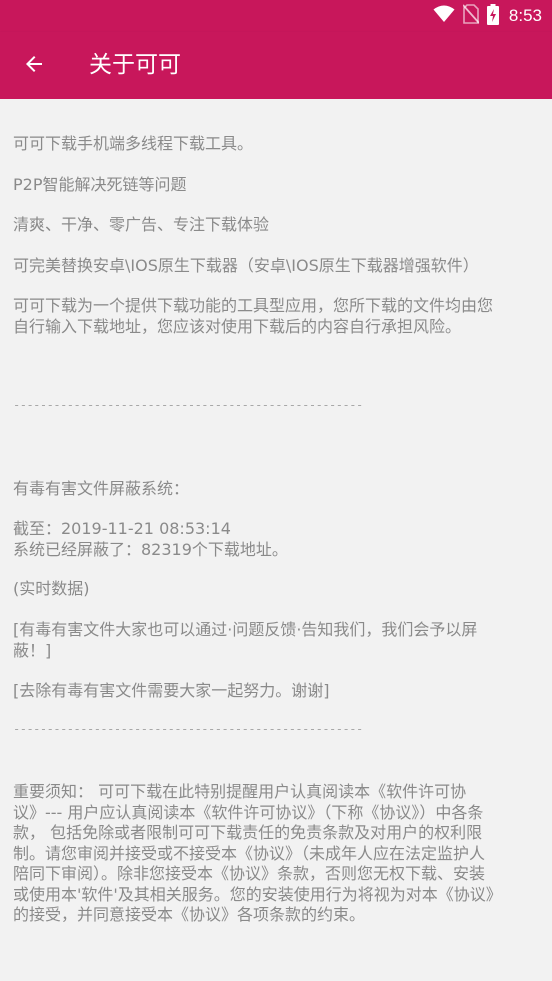  I want to click on blocker-title: 有毒有害文件屏蔽系统：, so click(101, 488).